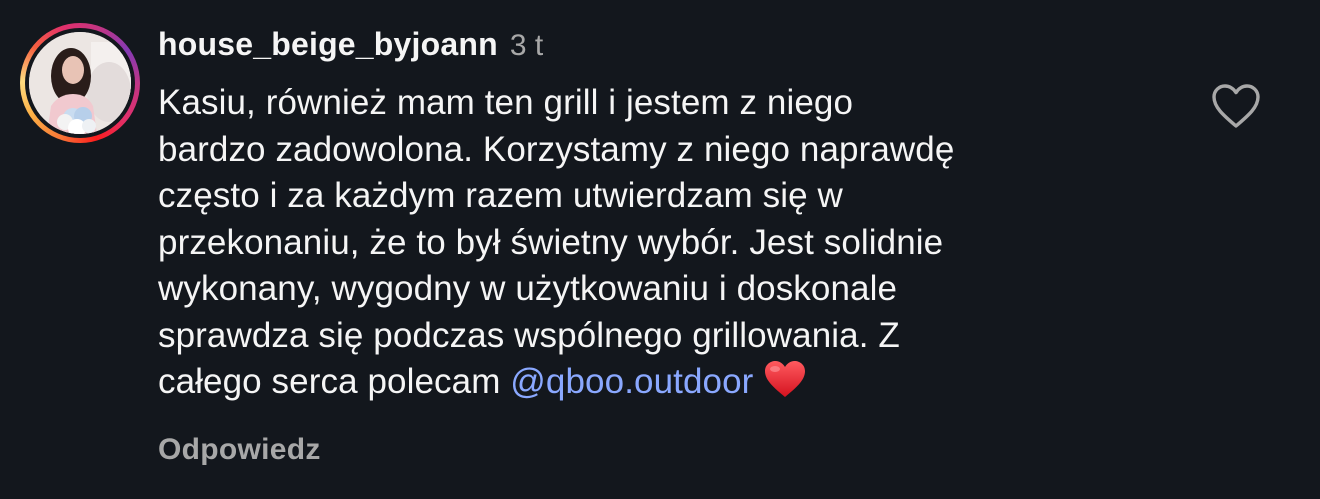 This screenshot has width=1320, height=499. I want to click on heart-outline-icon, so click(1236, 106).